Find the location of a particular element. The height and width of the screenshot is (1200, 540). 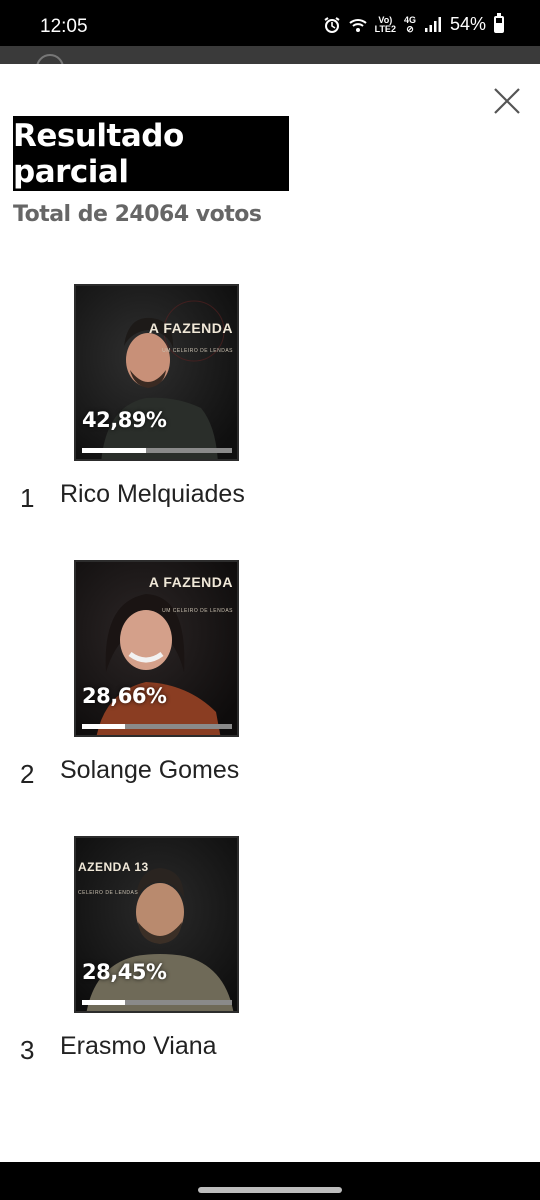

vote-percentage: 28,66% is located at coordinates (124, 696).